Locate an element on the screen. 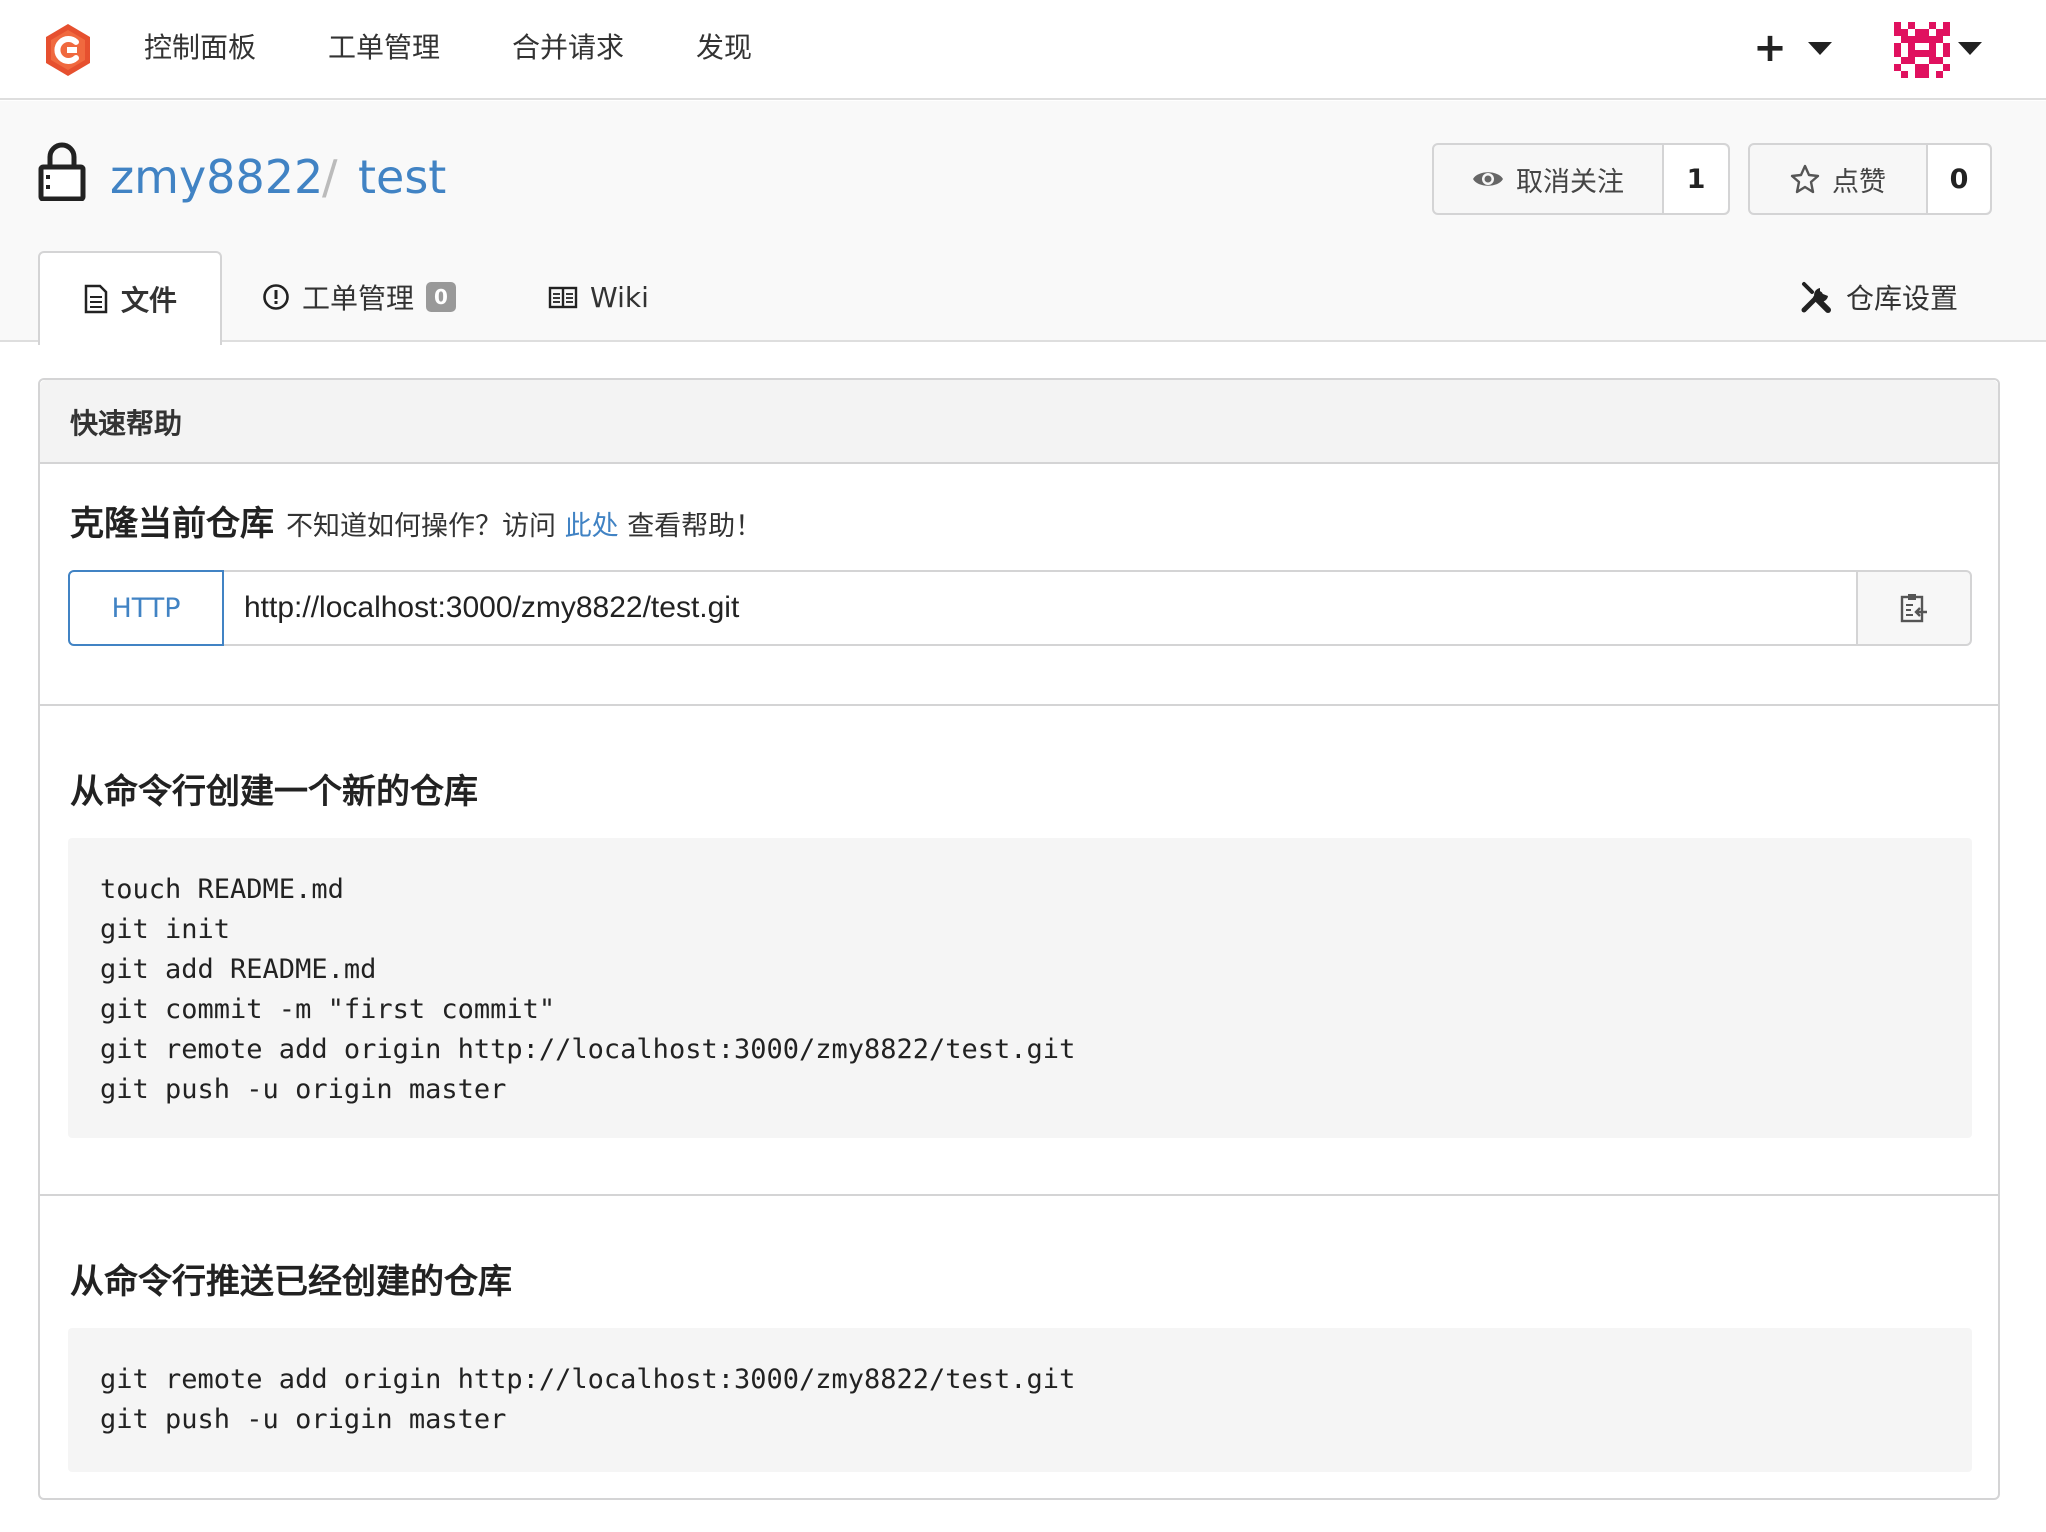  clone-heading-row: 克隆当前仓库 不知道如何操作？访问 此处 查看帮助！ is located at coordinates (416, 520).